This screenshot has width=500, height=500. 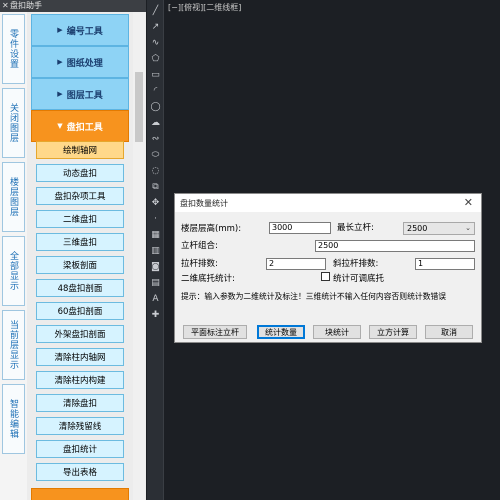 What do you see at coordinates (80, 449) in the screenshot?
I see `pankou-statistics-button: 盘扣统计` at bounding box center [80, 449].